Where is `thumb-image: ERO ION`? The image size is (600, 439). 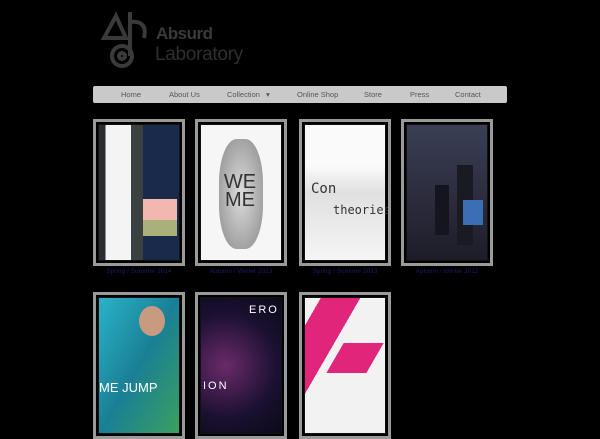
thumb-image: ERO ION is located at coordinates (241, 365).